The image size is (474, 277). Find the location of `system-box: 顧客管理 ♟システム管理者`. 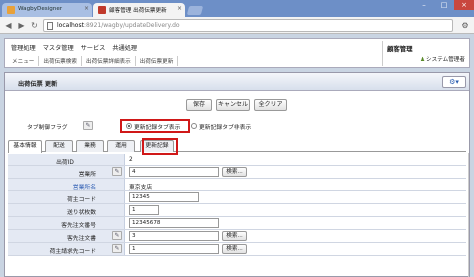

system-box: 顧客管理 ♟システム管理者 is located at coordinates (424, 53).